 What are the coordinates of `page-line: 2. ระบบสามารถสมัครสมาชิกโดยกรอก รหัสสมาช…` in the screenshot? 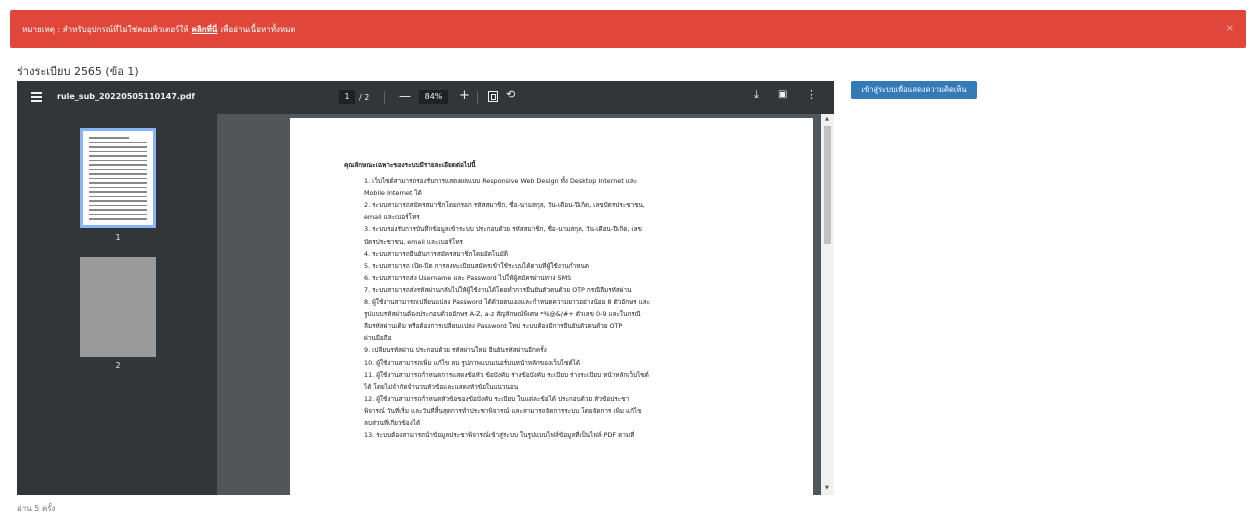 It's located at (504, 205).